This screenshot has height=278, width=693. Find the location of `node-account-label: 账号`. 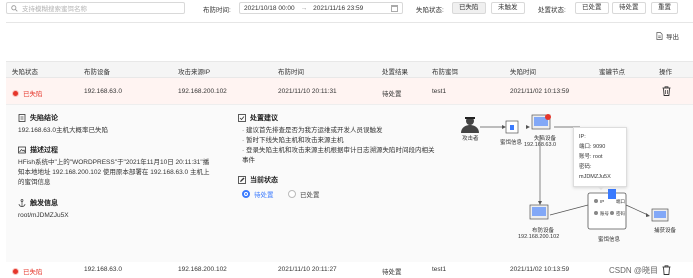

node-account-label: 账号 is located at coordinates (604, 213).